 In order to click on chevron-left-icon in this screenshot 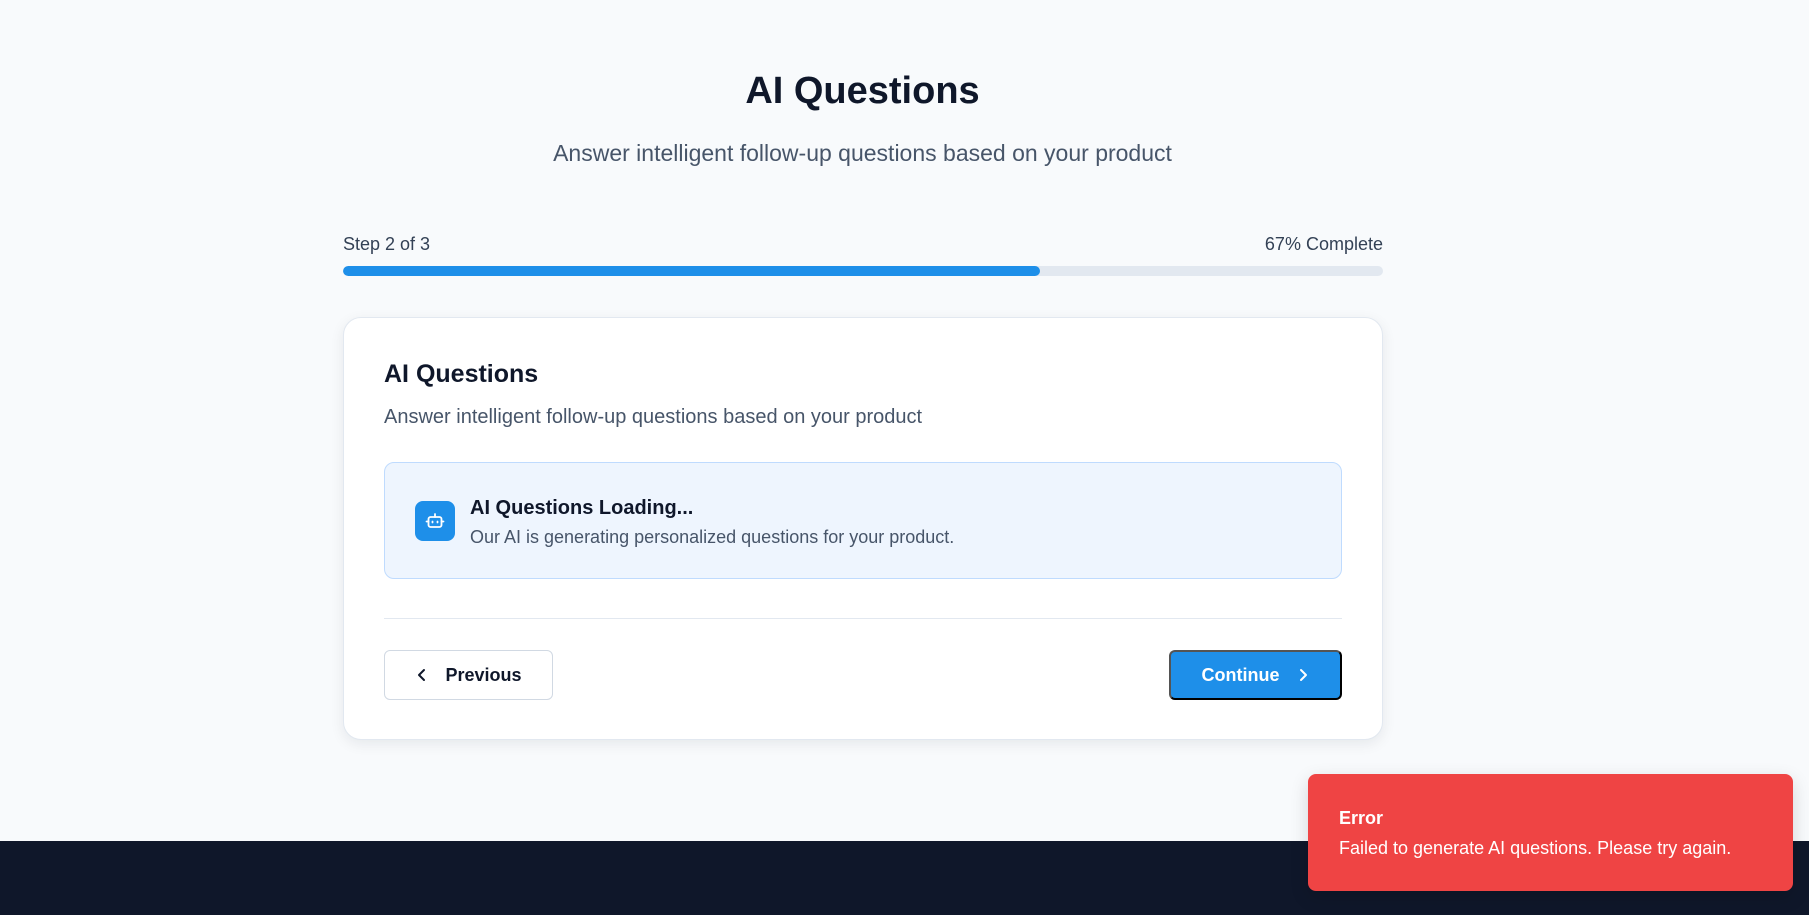, I will do `click(422, 675)`.